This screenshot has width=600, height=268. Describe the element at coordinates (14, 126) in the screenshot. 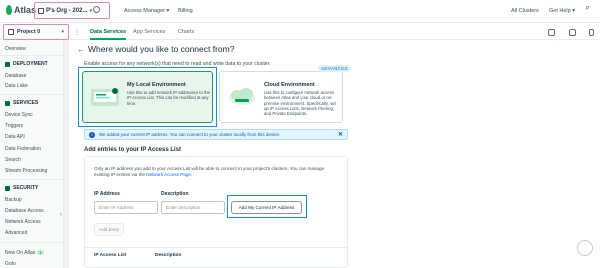

I see `sidebar-item-triggers: Triggers` at that location.